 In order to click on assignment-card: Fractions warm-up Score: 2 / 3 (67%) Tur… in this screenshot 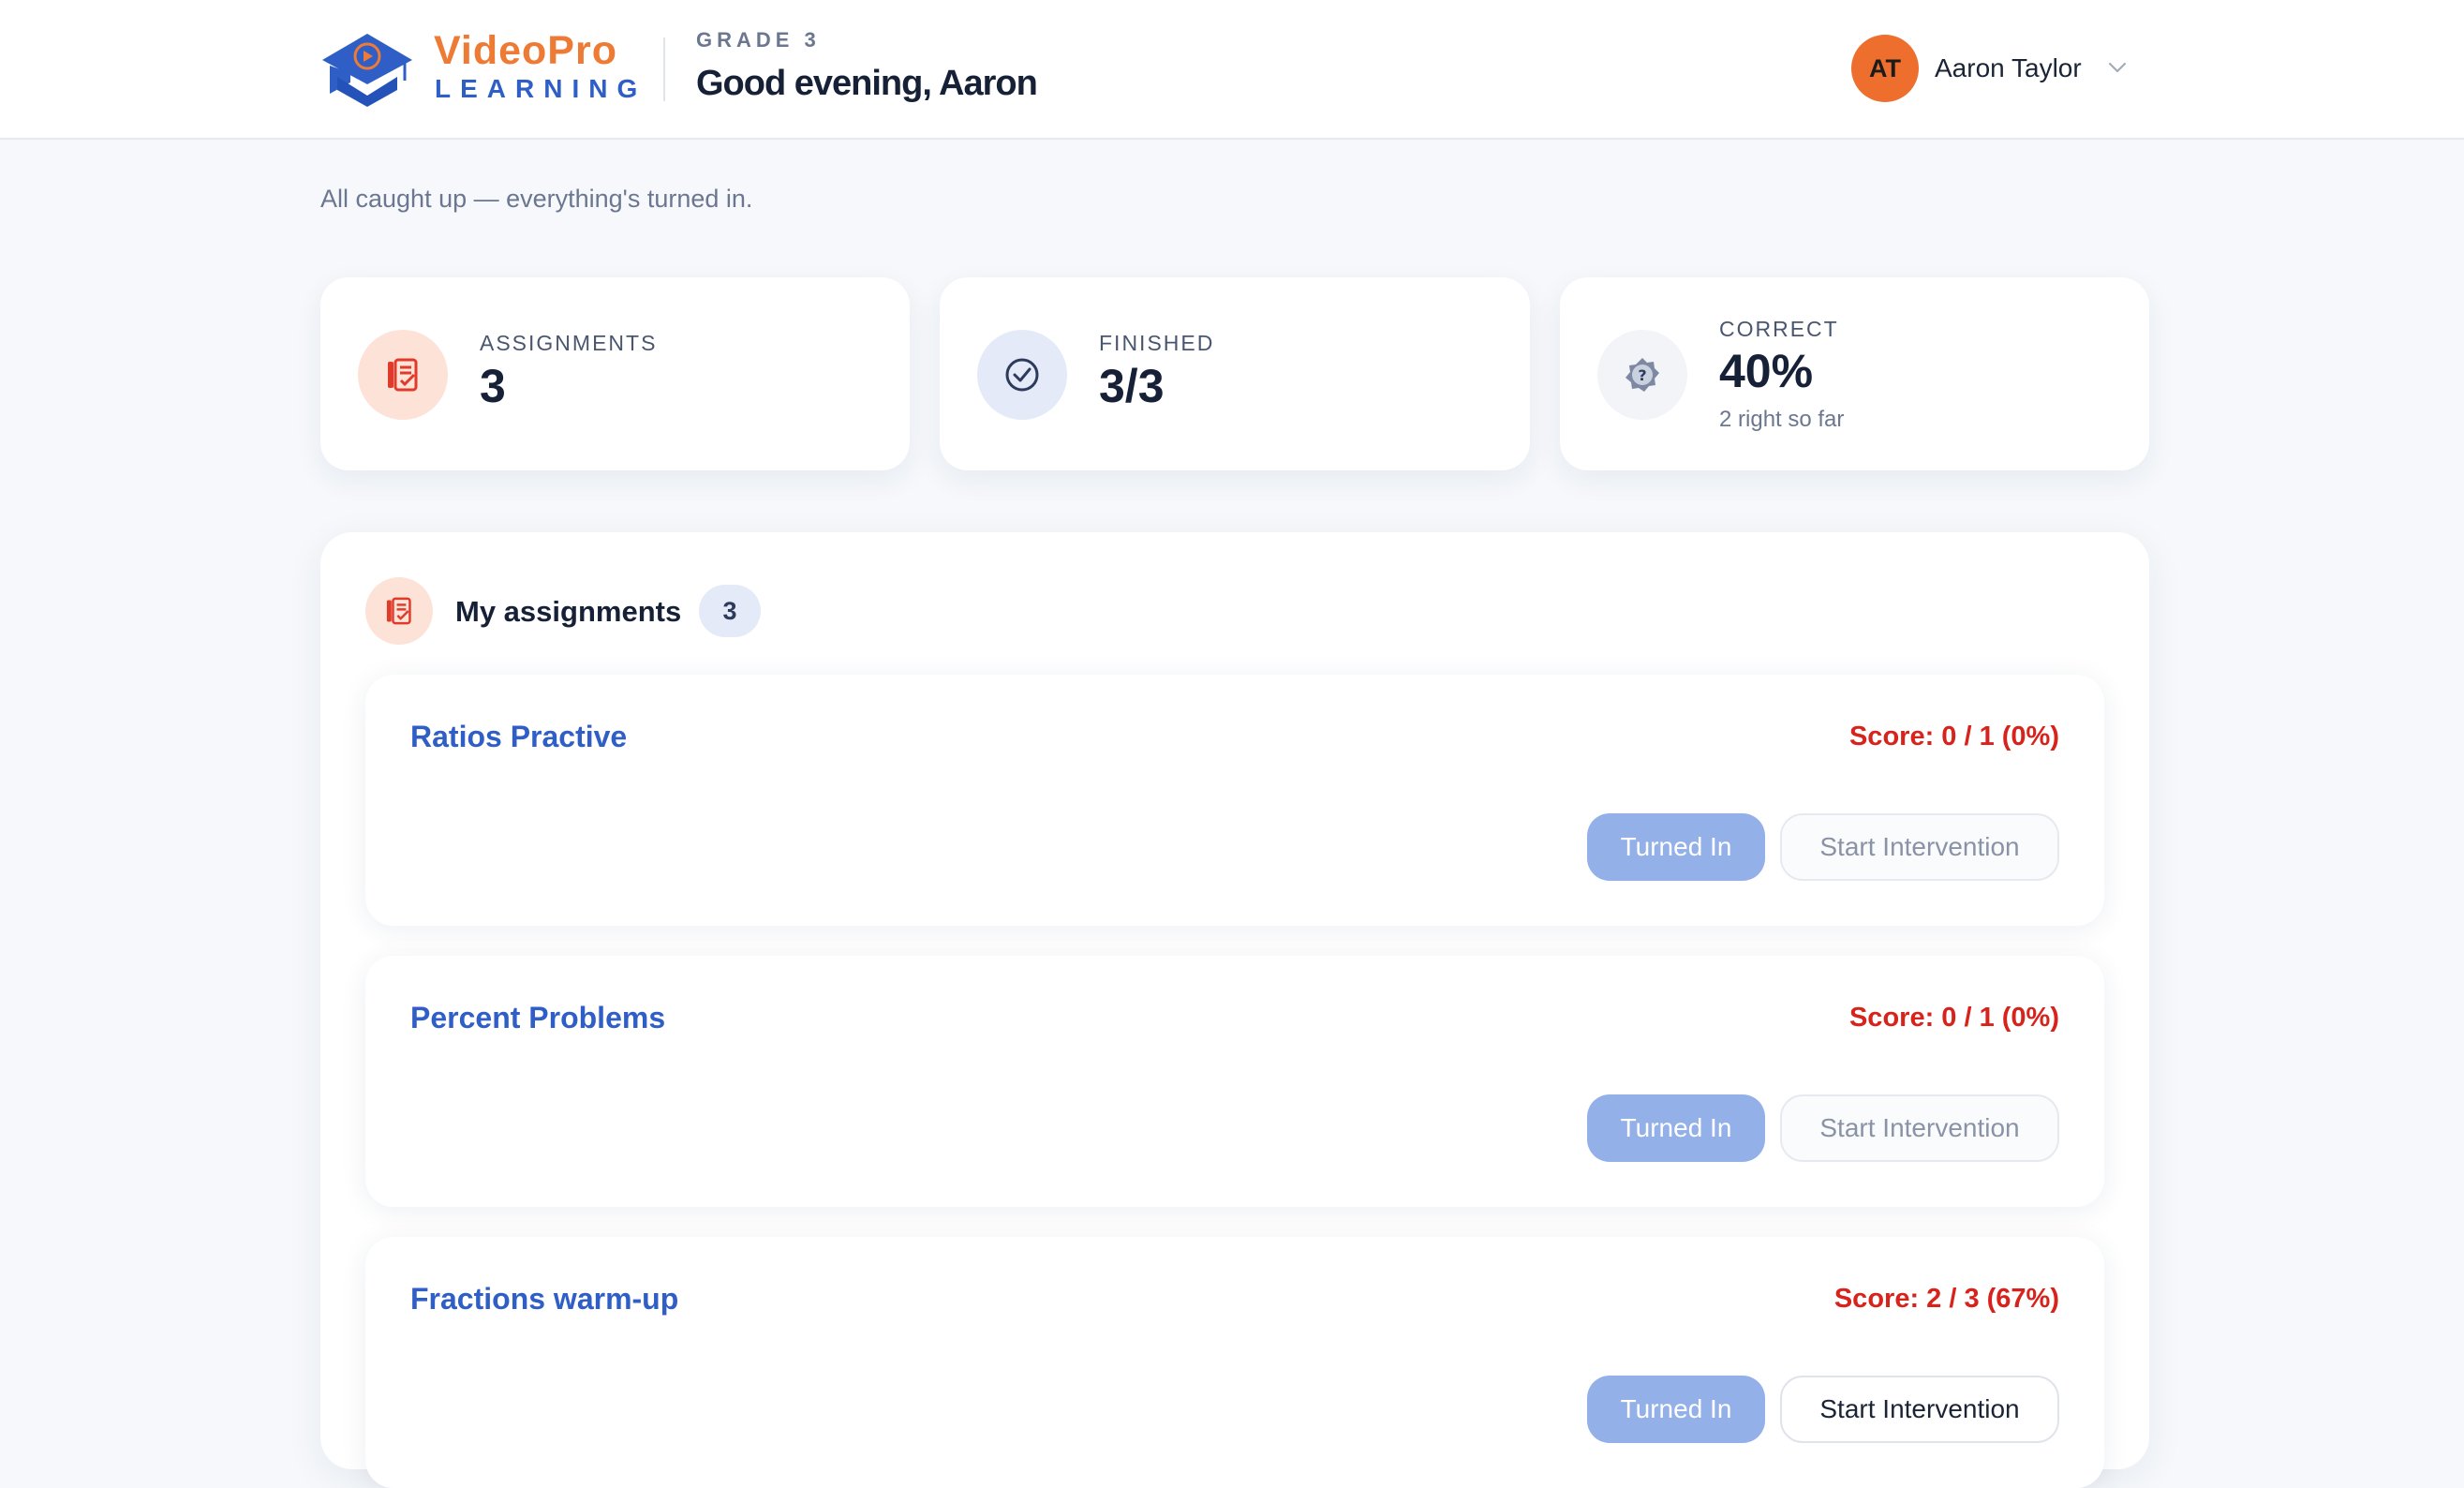, I will do `click(1234, 1362)`.